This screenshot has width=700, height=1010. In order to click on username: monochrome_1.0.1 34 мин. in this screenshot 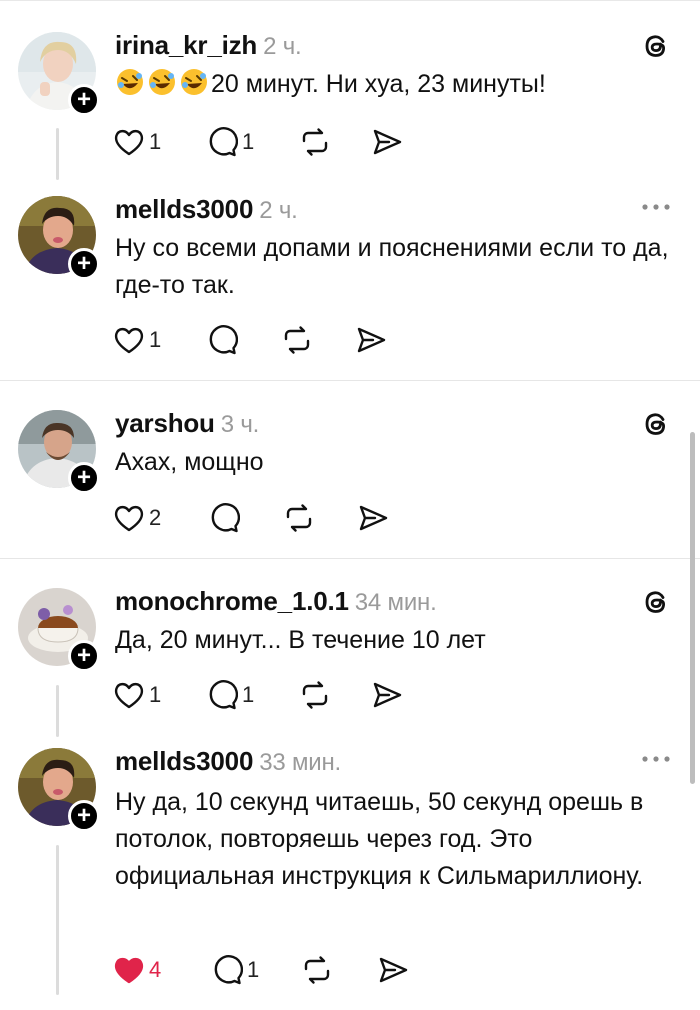, I will do `click(276, 601)`.